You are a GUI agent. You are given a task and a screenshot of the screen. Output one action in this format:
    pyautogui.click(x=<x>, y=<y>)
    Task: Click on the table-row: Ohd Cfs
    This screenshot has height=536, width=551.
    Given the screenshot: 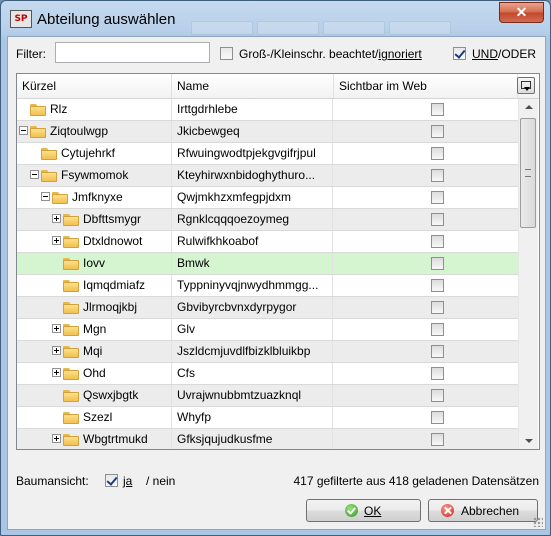 What is the action you would take?
    pyautogui.click(x=267, y=374)
    